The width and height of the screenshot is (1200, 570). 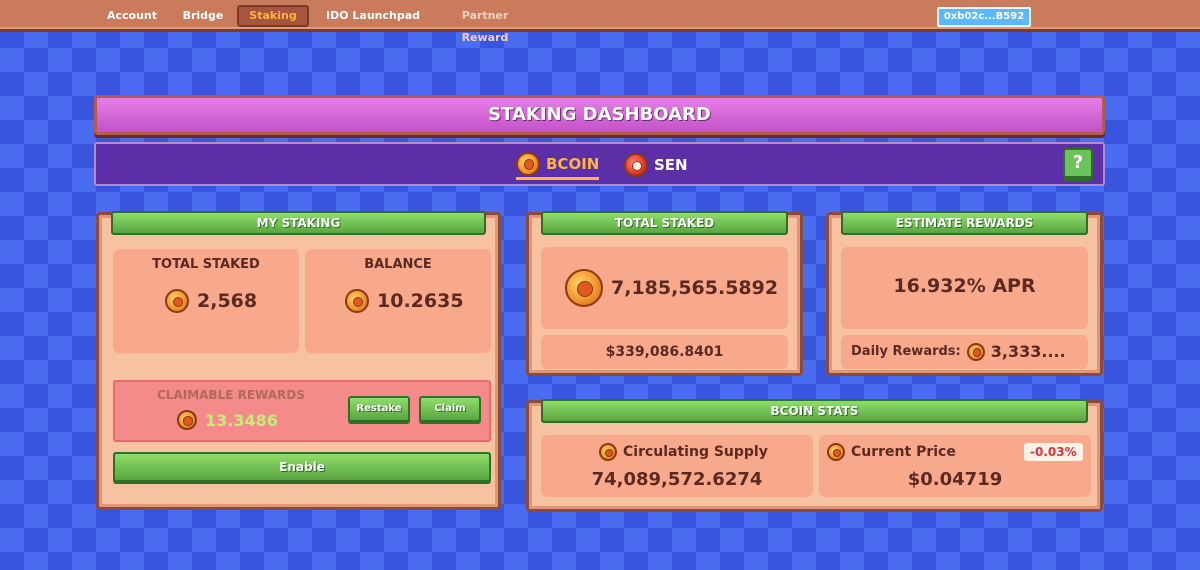 I want to click on help-button: ?, so click(x=1078, y=163).